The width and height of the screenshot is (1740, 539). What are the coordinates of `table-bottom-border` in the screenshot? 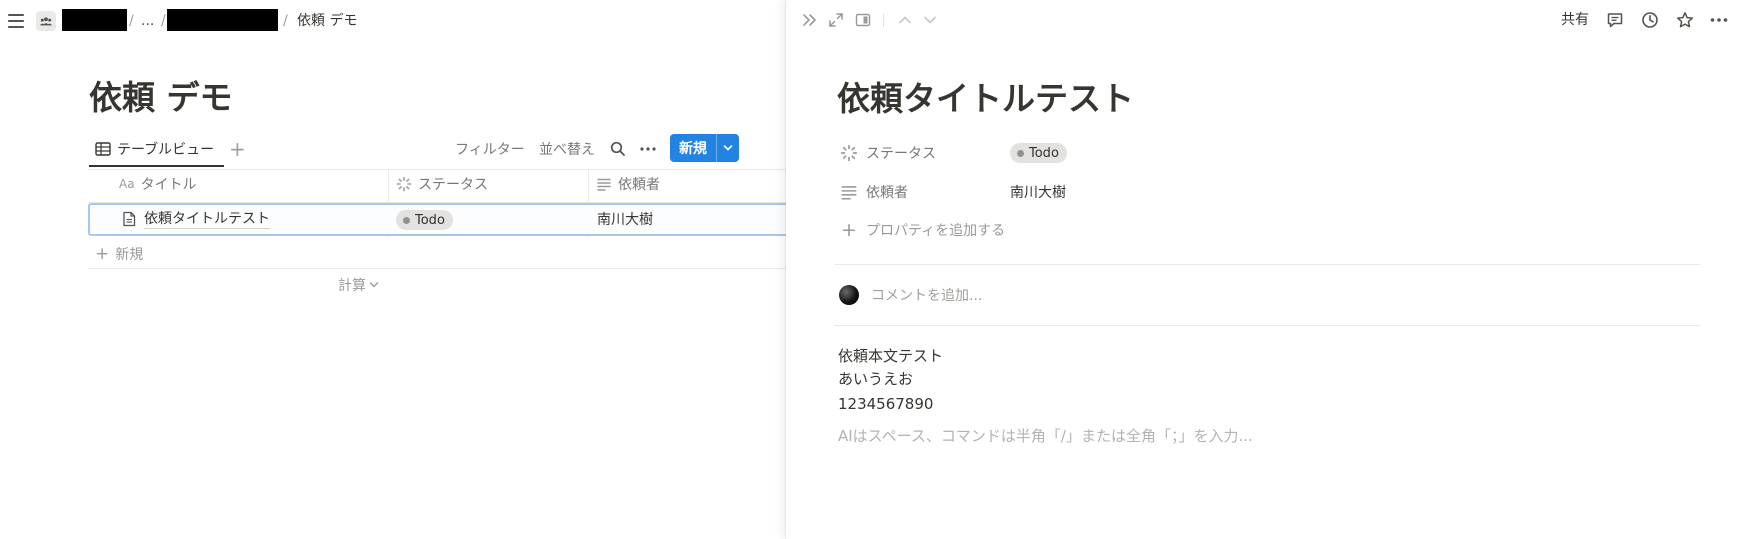 It's located at (437, 268).